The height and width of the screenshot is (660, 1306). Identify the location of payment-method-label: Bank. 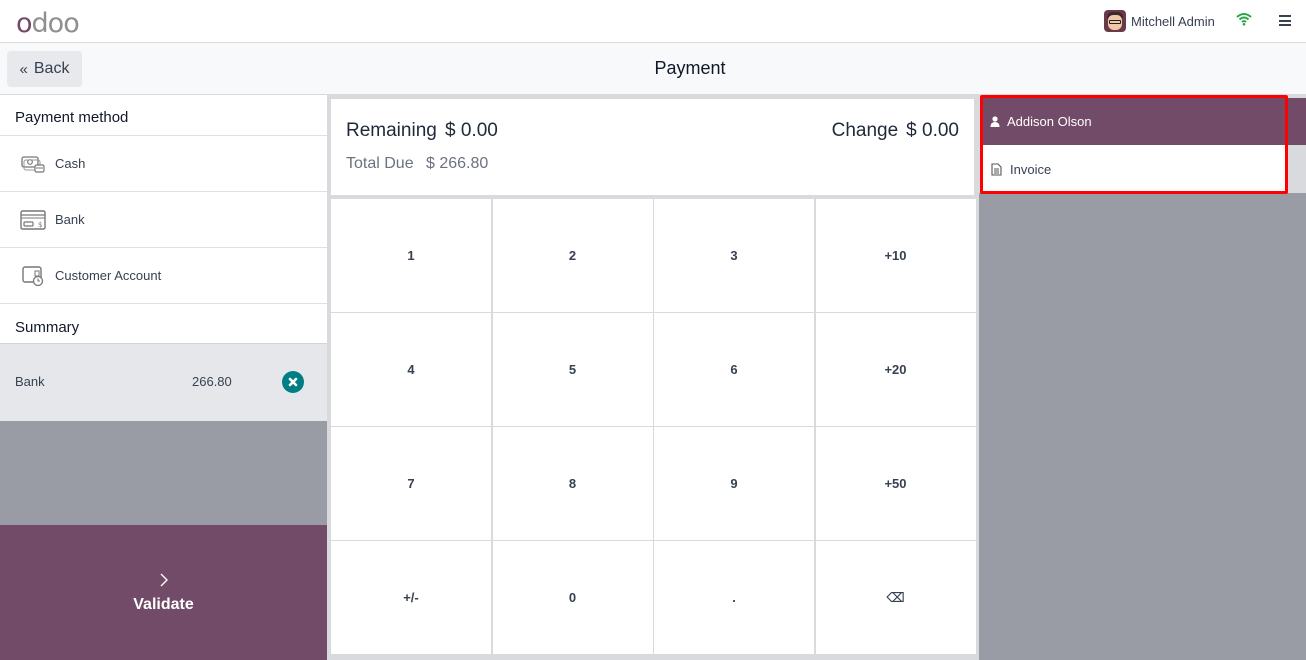
(70, 219).